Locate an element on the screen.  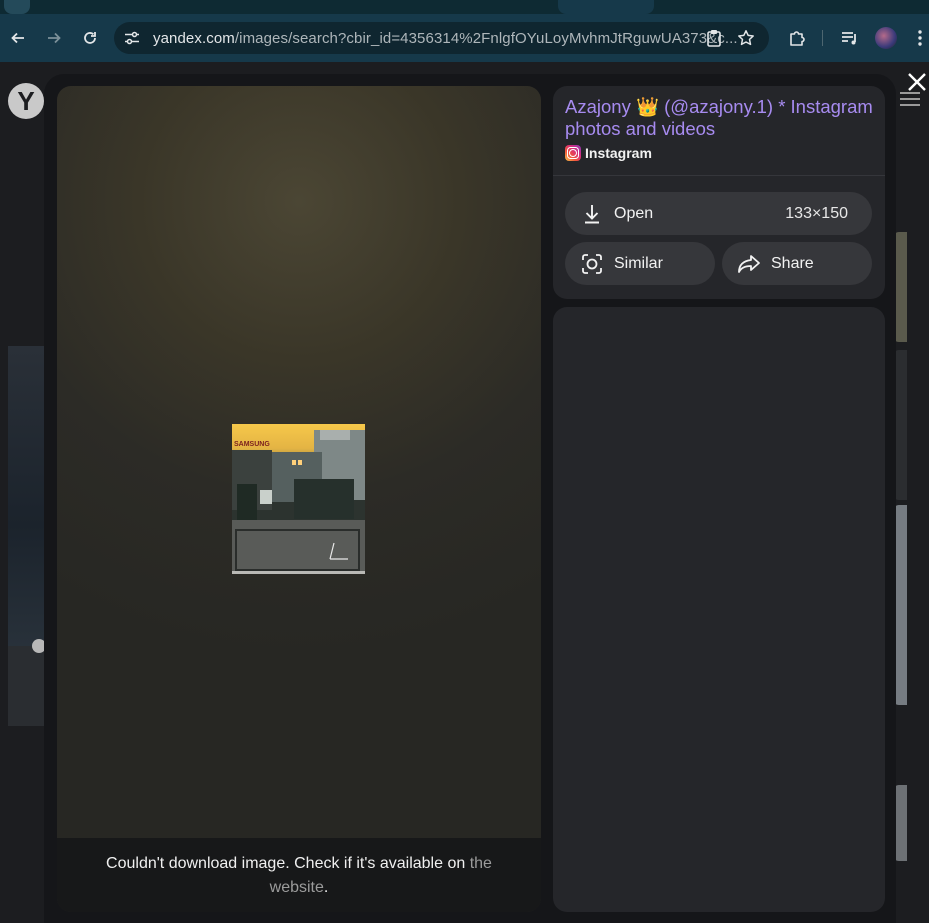
browser-menu-button is located at coordinates (919, 38).